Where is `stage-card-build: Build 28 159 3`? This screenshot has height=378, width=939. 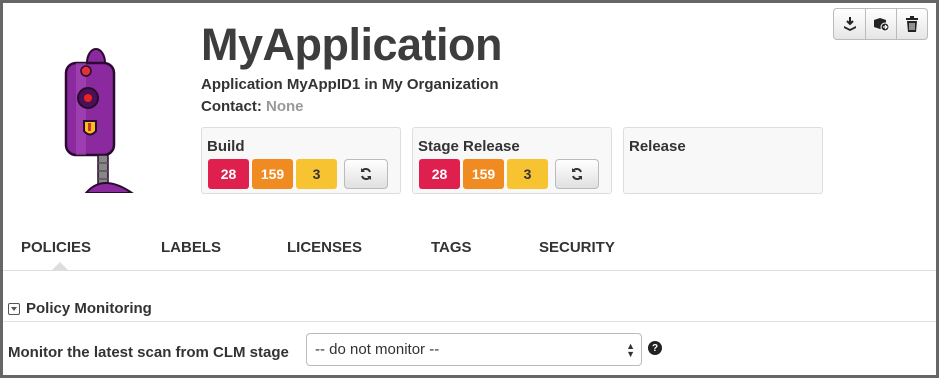
stage-card-build: Build 28 159 3 is located at coordinates (301, 160).